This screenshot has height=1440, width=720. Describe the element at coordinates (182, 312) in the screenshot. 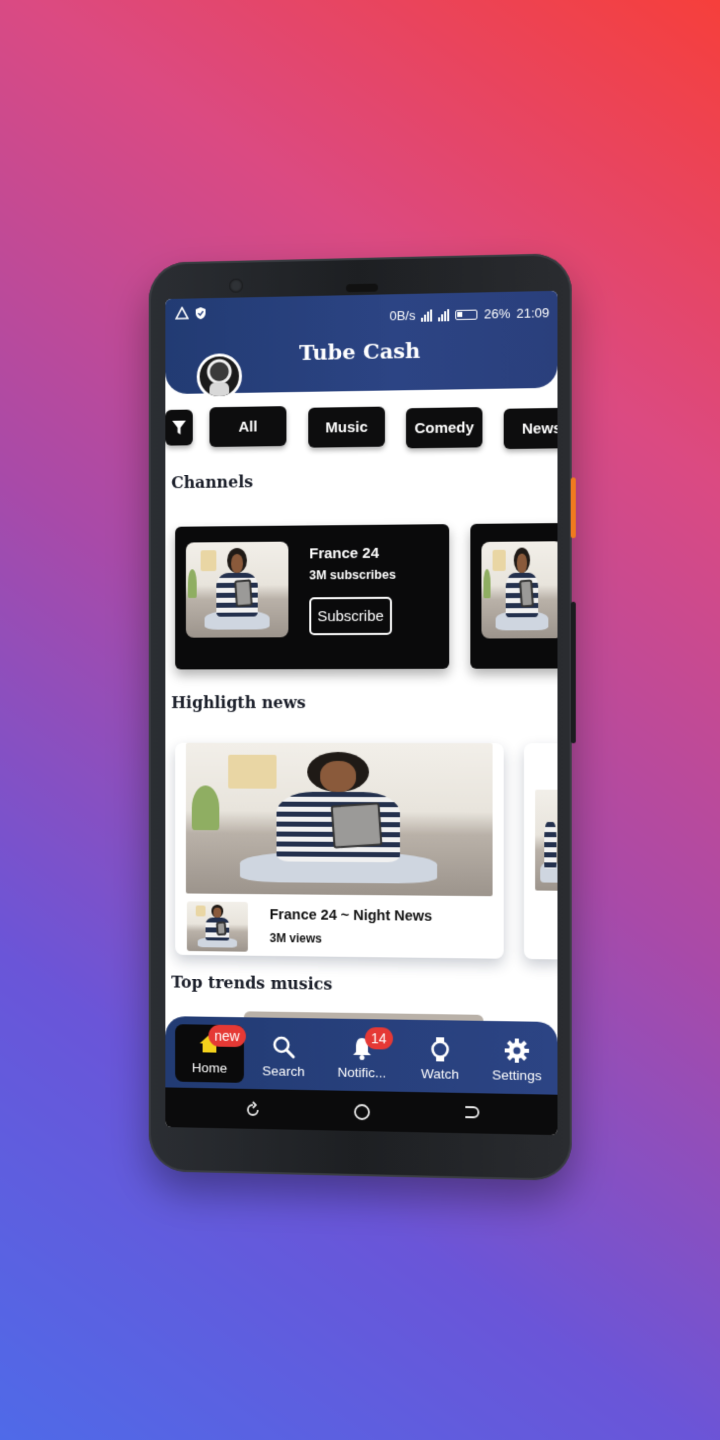

I see `warning-icon` at that location.